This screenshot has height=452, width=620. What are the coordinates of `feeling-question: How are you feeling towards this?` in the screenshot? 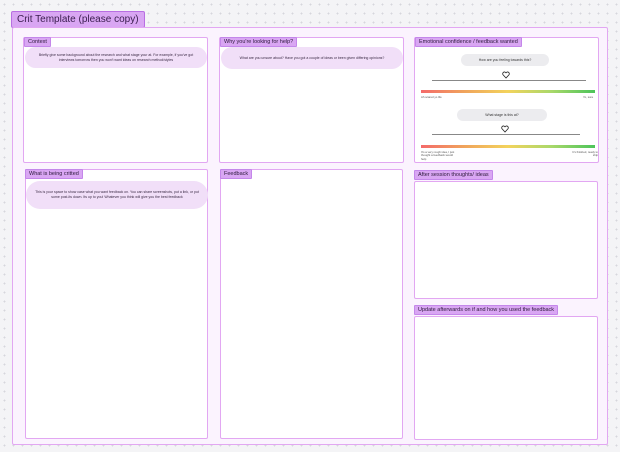 It's located at (505, 60).